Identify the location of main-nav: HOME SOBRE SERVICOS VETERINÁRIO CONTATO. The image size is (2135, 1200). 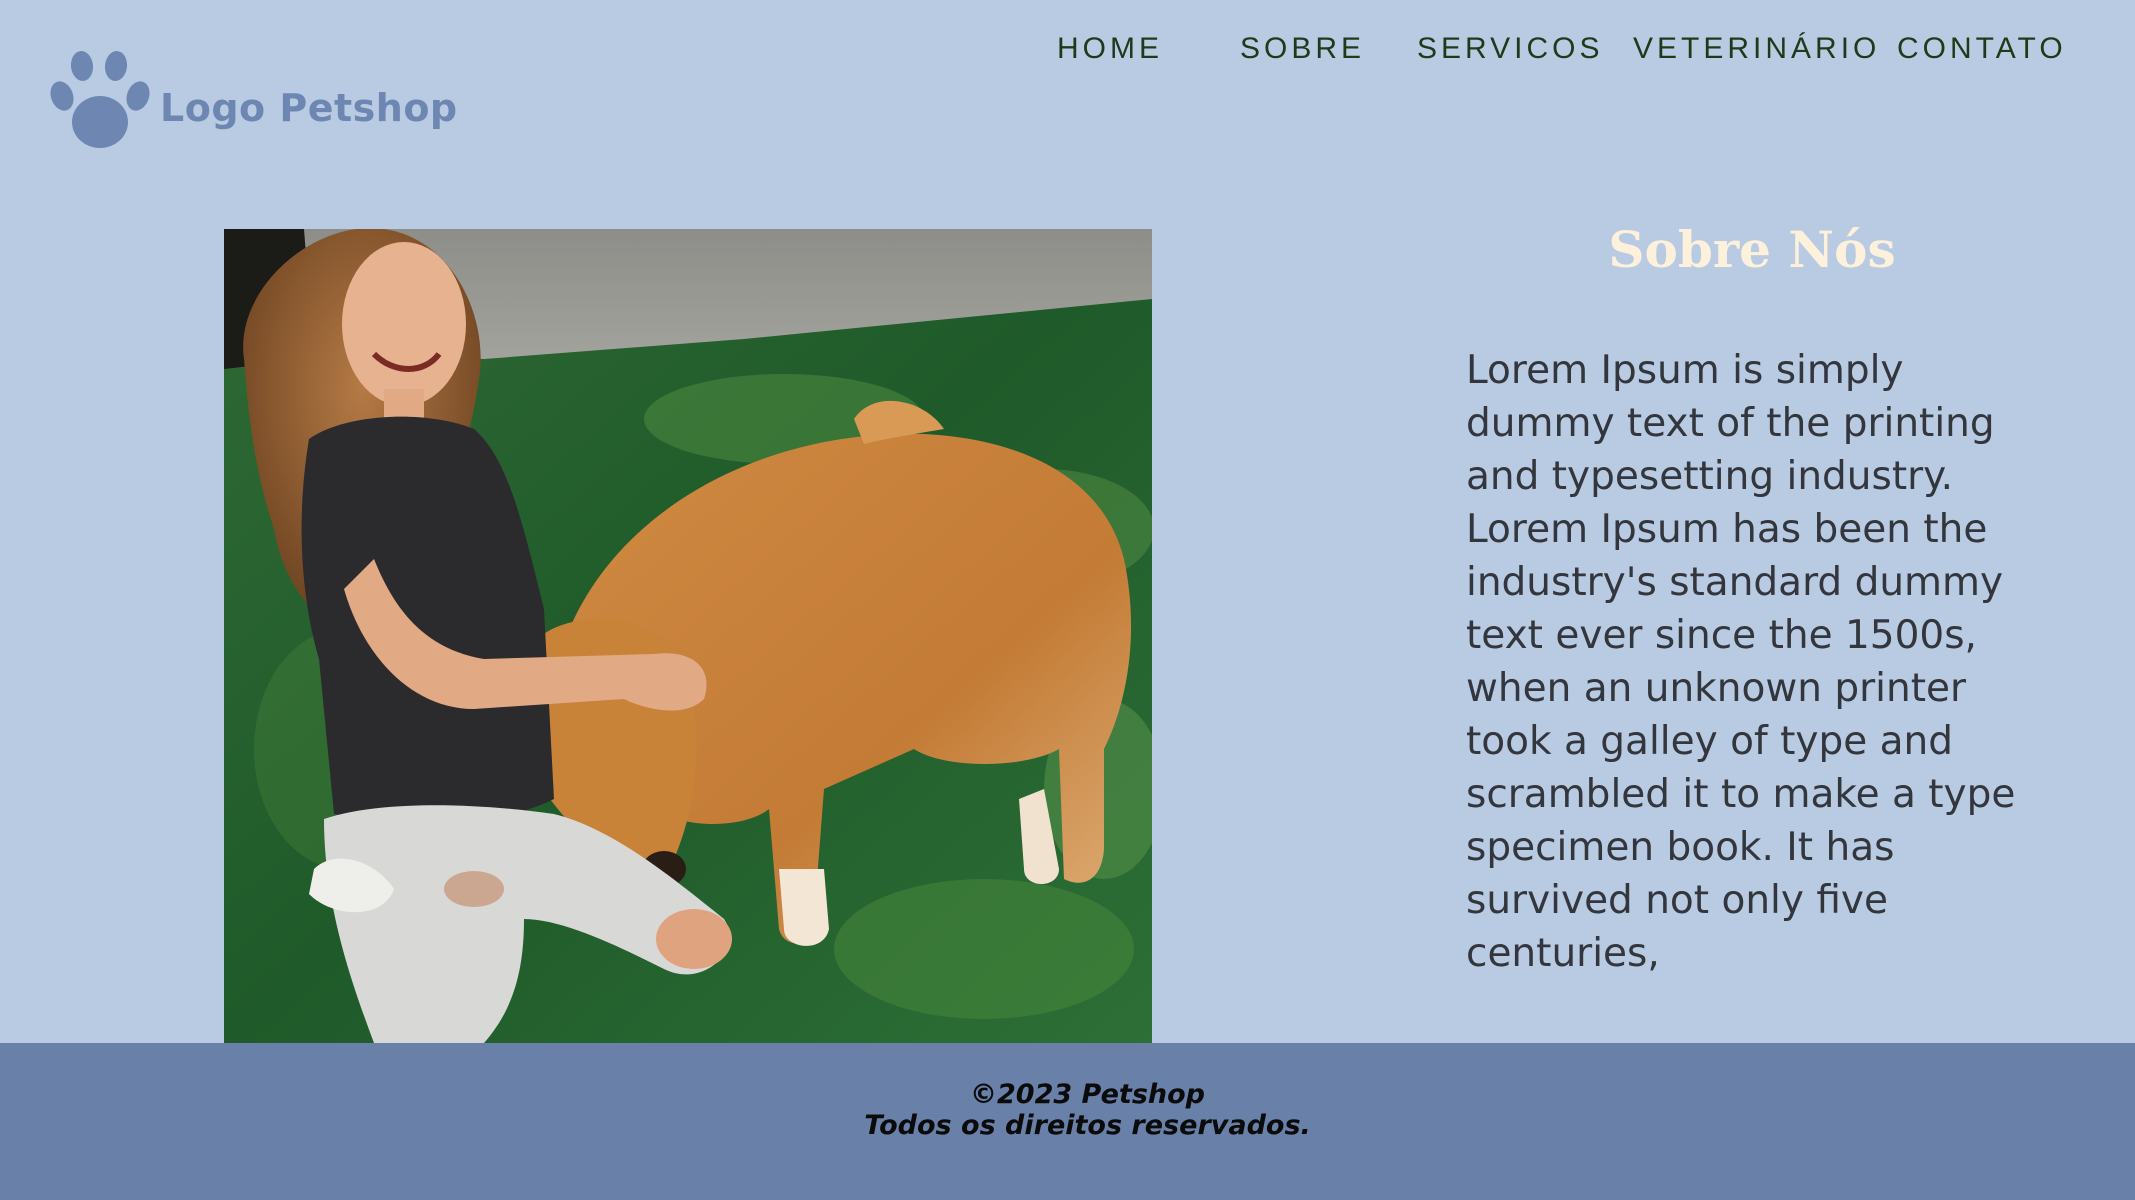
(1067, 52).